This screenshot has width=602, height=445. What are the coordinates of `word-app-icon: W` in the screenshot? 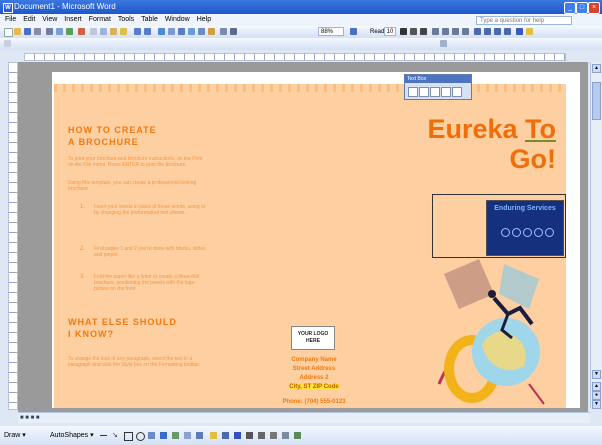 It's located at (8, 8).